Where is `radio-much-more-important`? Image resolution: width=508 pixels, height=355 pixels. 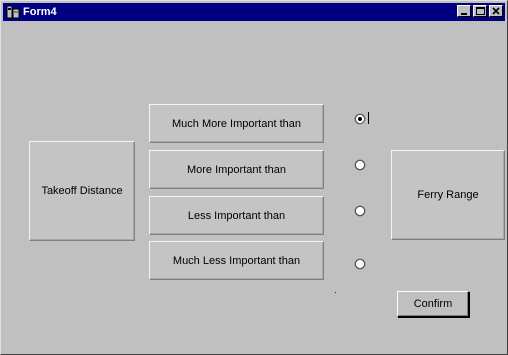 radio-much-more-important is located at coordinates (360, 119).